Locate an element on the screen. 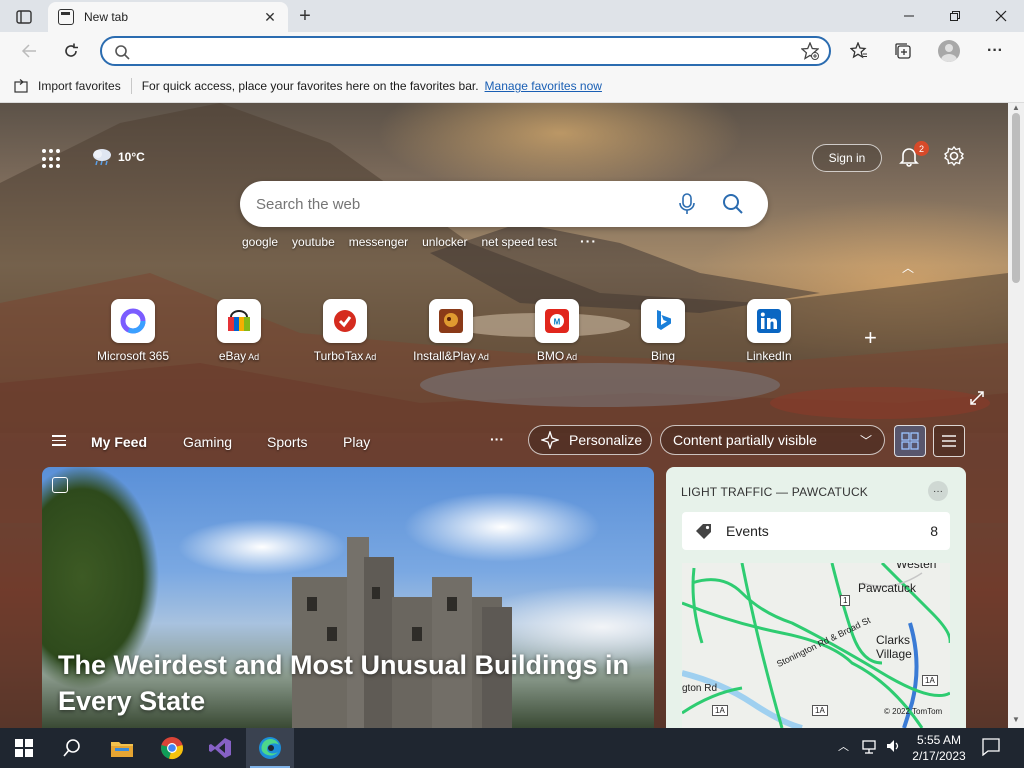 This screenshot has width=1024, height=768. close-icon is located at coordinates (1001, 16).